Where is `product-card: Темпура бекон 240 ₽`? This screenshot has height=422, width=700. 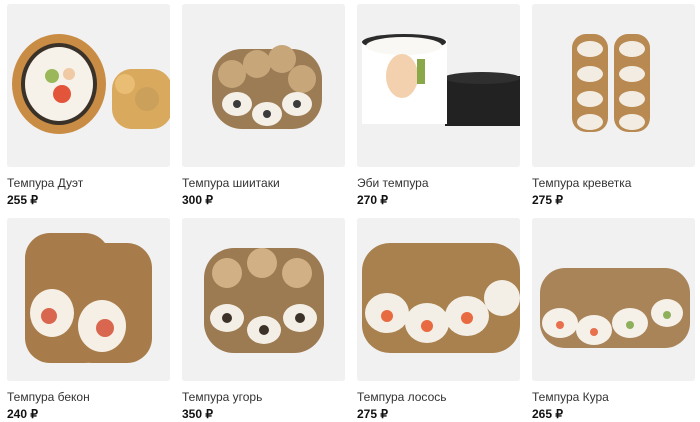
product-card: Темпура бекон 240 ₽ is located at coordinates (88, 320).